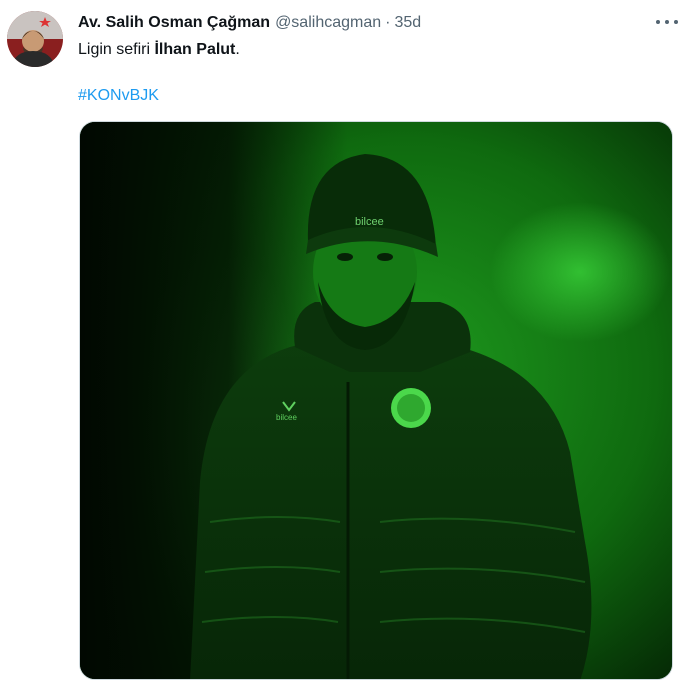 The height and width of the screenshot is (690, 700). What do you see at coordinates (195, 49) in the screenshot?
I see `tweet-text-bold: İlhan Palut` at bounding box center [195, 49].